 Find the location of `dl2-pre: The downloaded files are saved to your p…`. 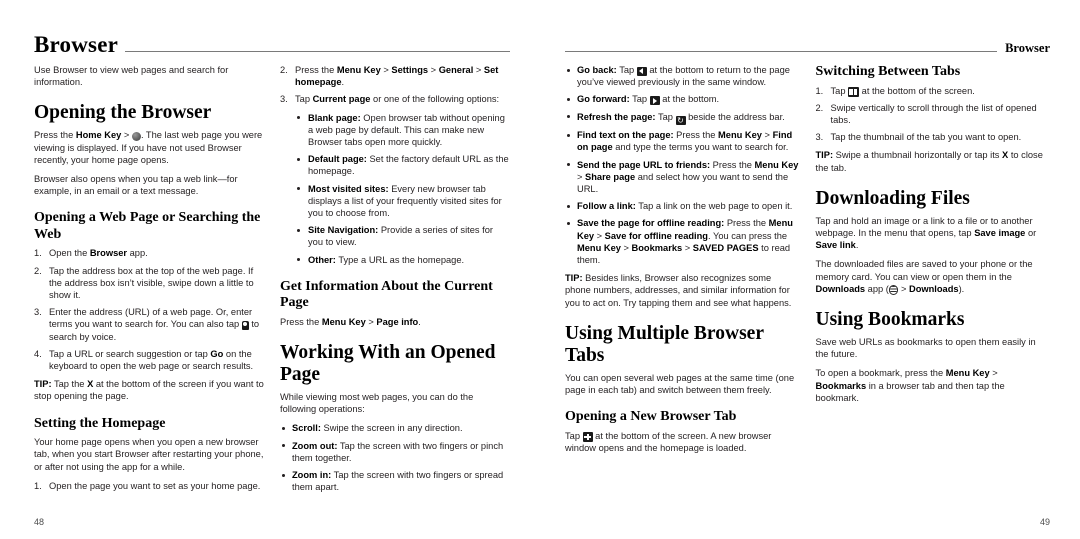

dl2-pre: The downloaded files are saved to your p… is located at coordinates (924, 270).